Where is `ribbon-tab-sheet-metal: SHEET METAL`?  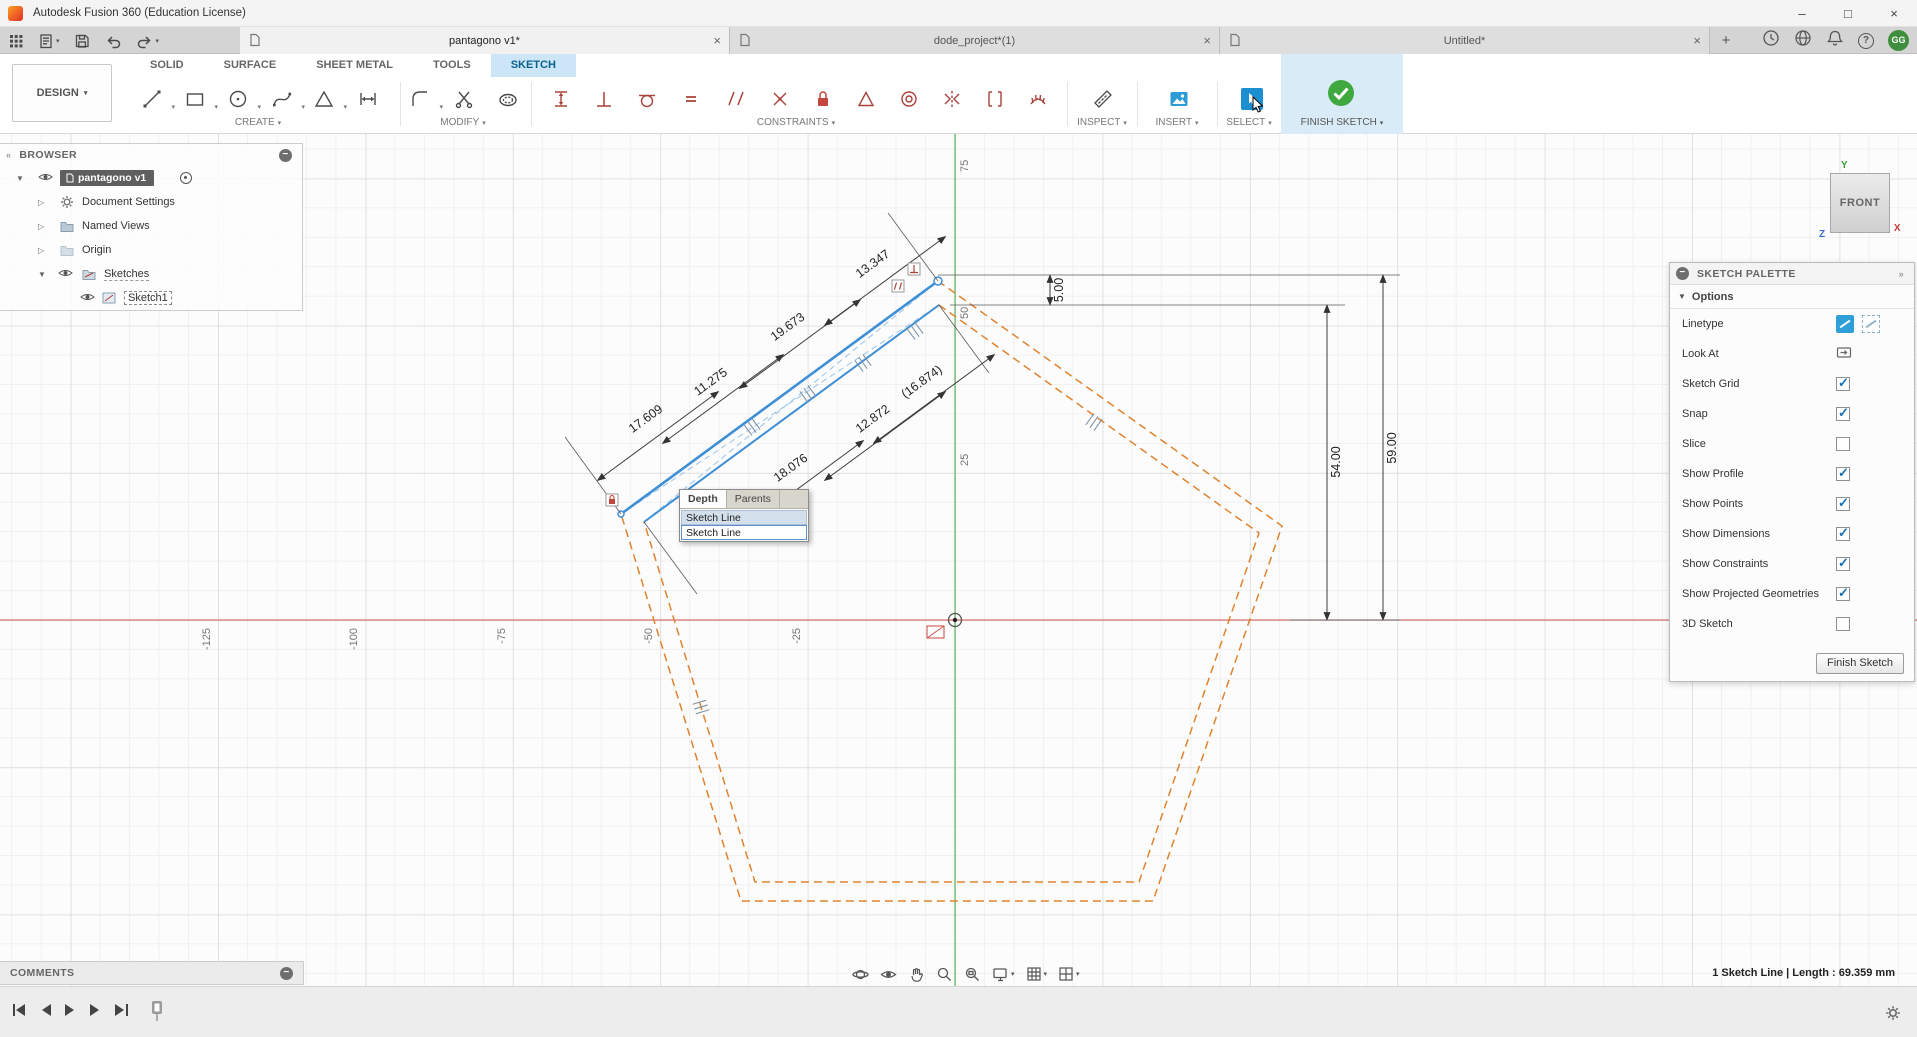
ribbon-tab-sheet-metal: SHEET METAL is located at coordinates (354, 65).